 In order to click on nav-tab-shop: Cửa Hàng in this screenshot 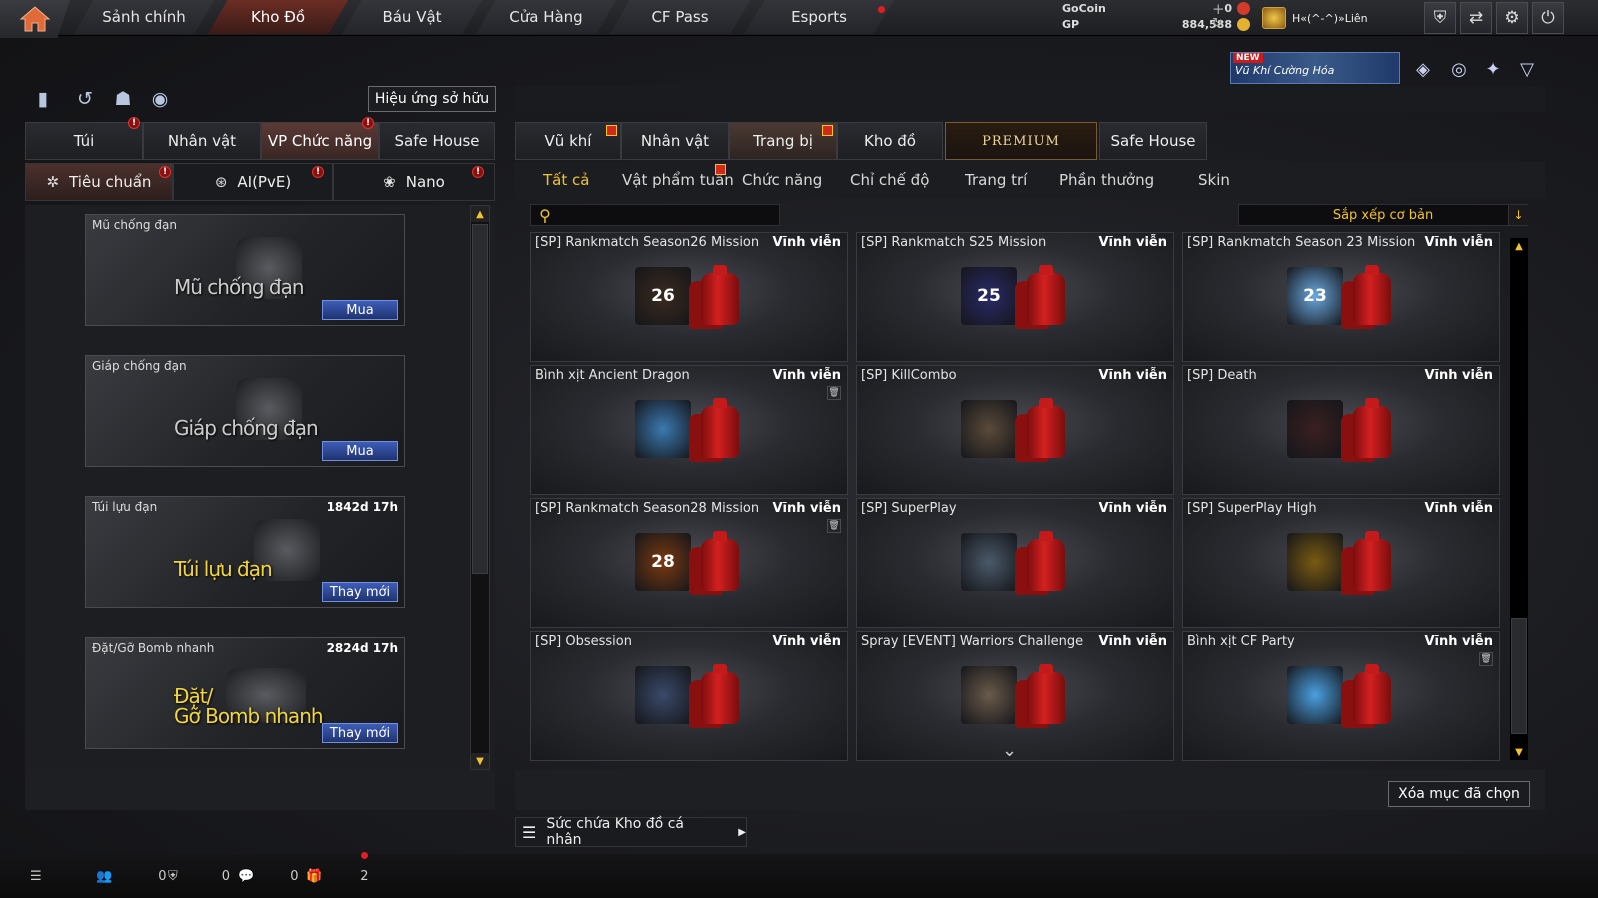, I will do `click(546, 17)`.